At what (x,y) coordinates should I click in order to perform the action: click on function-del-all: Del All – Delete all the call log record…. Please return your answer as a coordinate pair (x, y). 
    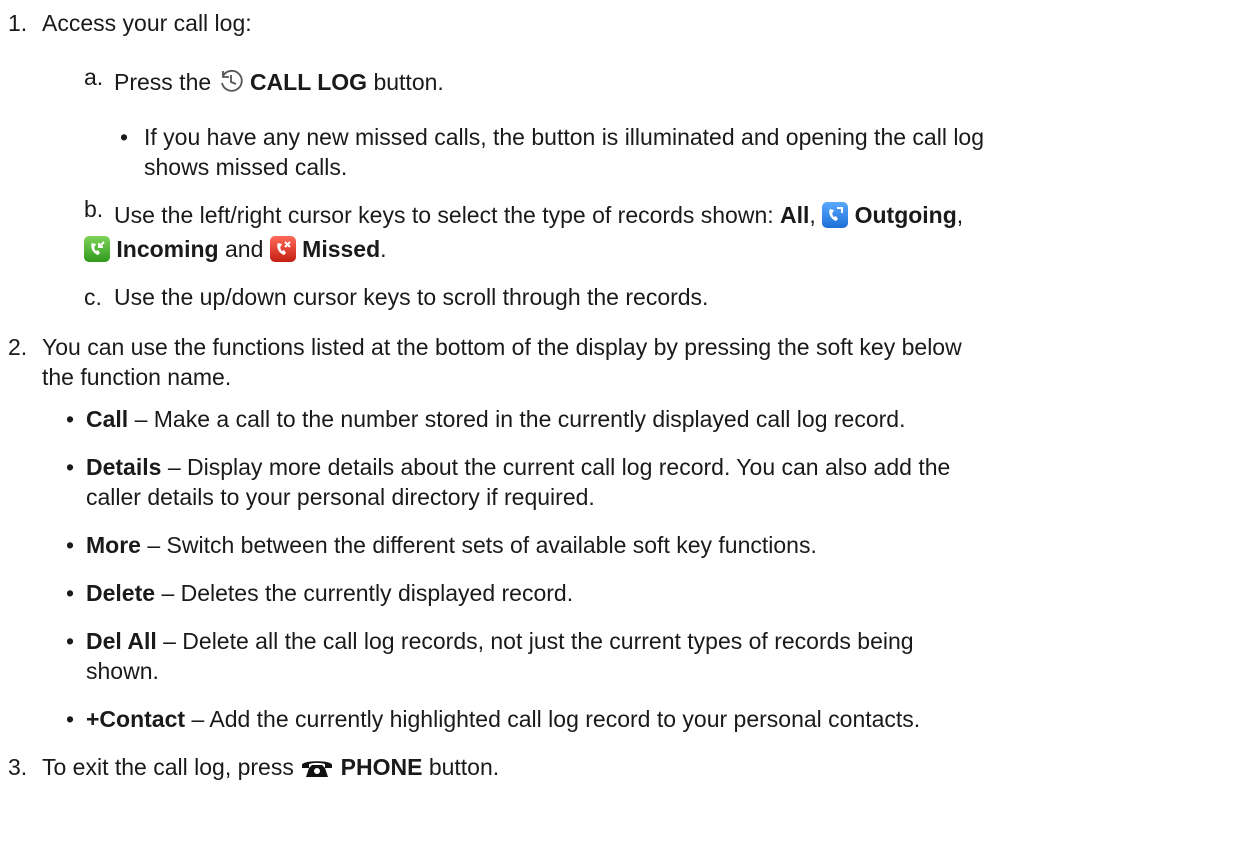
    Looking at the image, I should click on (500, 641).